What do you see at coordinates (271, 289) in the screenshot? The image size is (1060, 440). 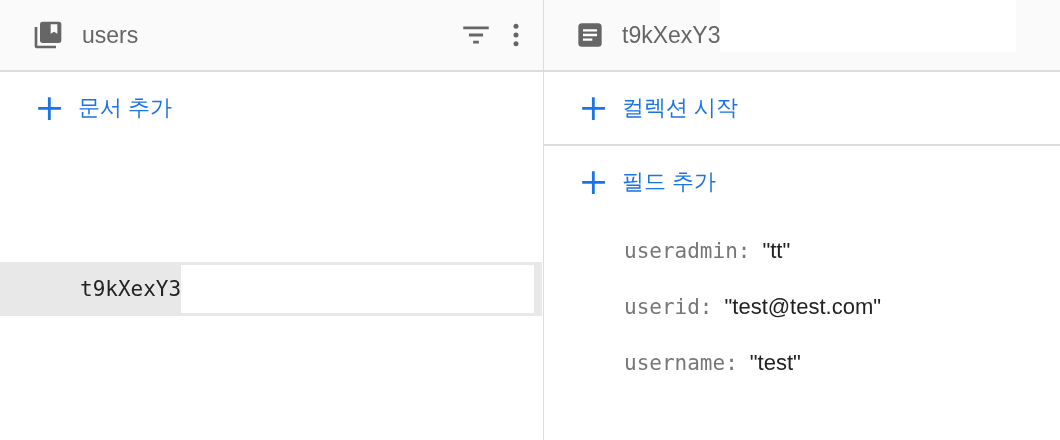 I see `document-item: t9kXexY3` at bounding box center [271, 289].